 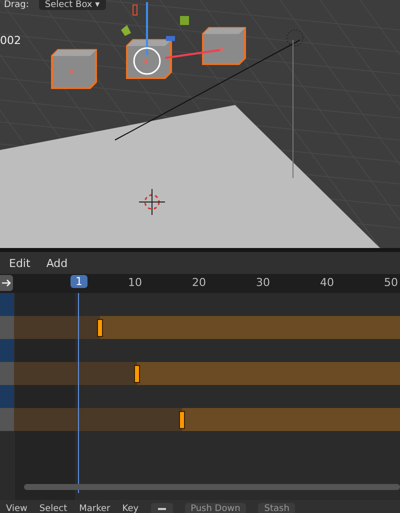 I want to click on menu-item: View, so click(x=17, y=508).